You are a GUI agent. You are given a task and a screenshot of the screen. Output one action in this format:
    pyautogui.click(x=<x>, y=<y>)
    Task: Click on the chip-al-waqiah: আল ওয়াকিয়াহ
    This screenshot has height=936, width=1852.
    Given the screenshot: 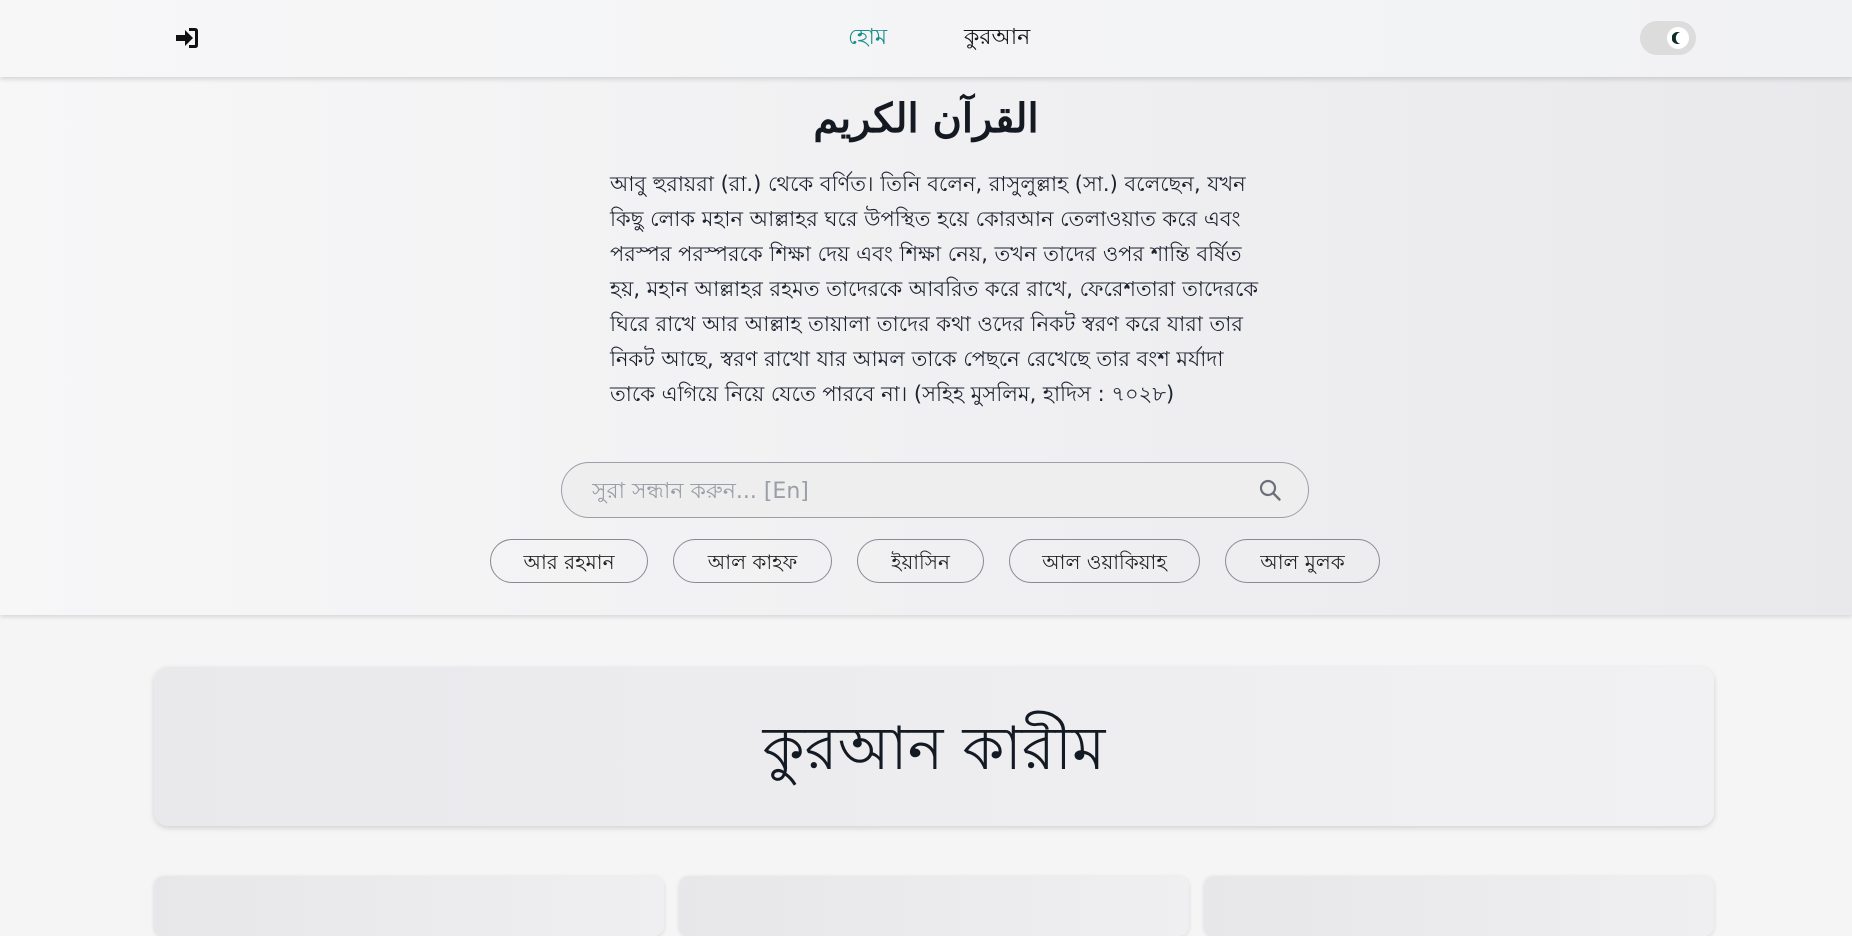 What is the action you would take?
    pyautogui.click(x=1104, y=561)
    